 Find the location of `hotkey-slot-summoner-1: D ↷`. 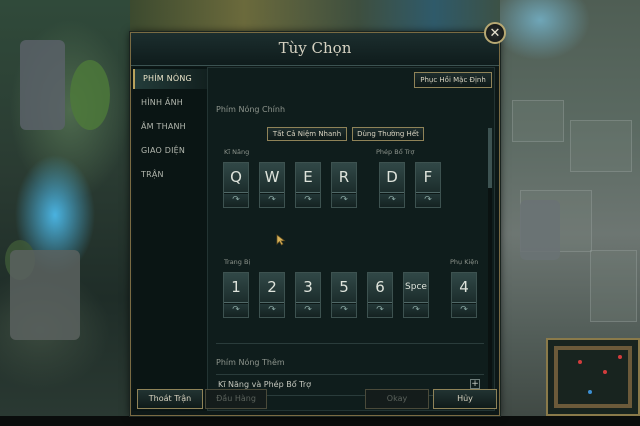

hotkey-slot-summoner-1: D ↷ is located at coordinates (392, 185).